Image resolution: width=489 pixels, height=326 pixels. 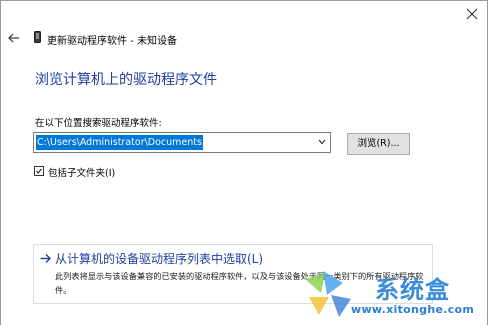 I want to click on window-title: 更新驱动程序软件 - 未知设备, so click(x=112, y=41).